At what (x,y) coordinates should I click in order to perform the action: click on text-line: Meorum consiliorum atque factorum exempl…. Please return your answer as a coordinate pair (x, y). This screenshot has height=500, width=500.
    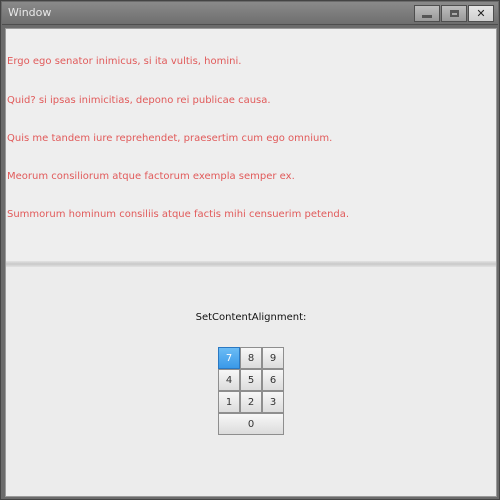
    Looking at the image, I should click on (151, 176).